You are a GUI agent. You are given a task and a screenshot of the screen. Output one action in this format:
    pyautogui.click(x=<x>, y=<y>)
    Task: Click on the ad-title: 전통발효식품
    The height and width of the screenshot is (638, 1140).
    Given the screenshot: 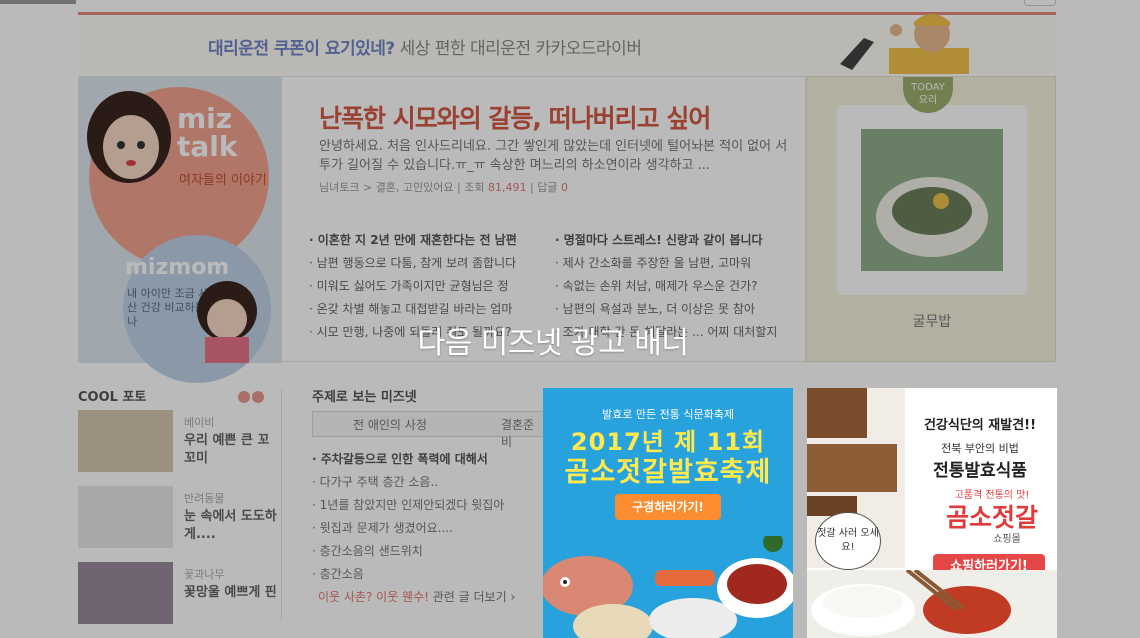 What is the action you would take?
    pyautogui.click(x=980, y=471)
    